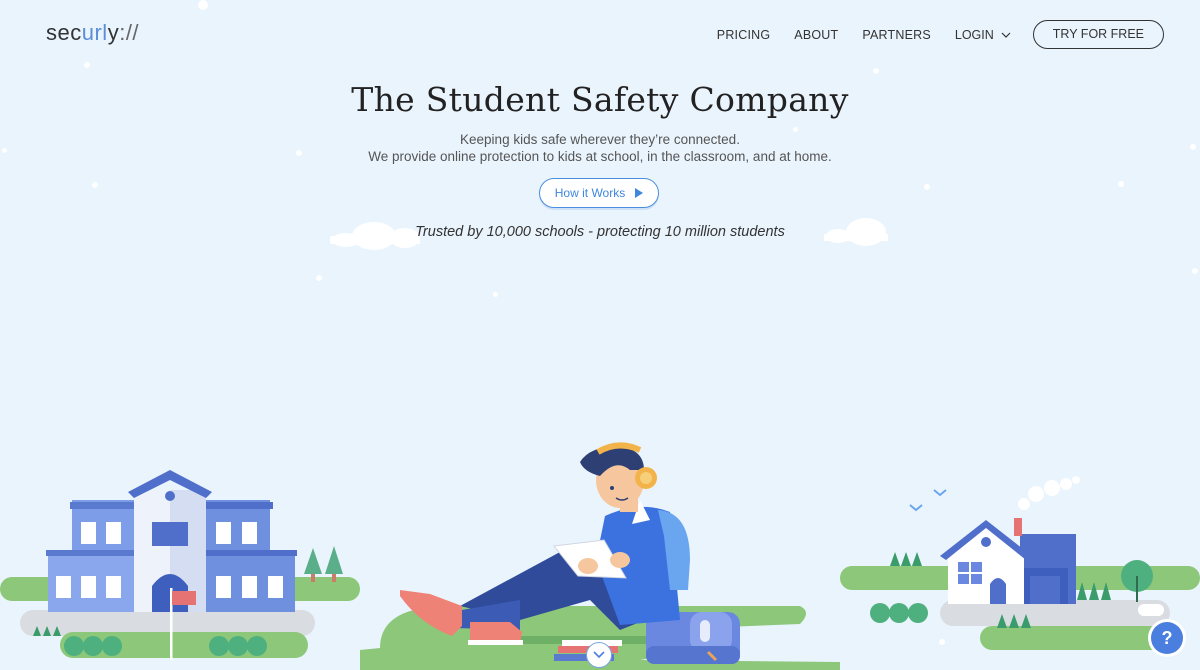 Image resolution: width=1200 pixels, height=670 pixels. I want to click on school-scene, so click(180, 565).